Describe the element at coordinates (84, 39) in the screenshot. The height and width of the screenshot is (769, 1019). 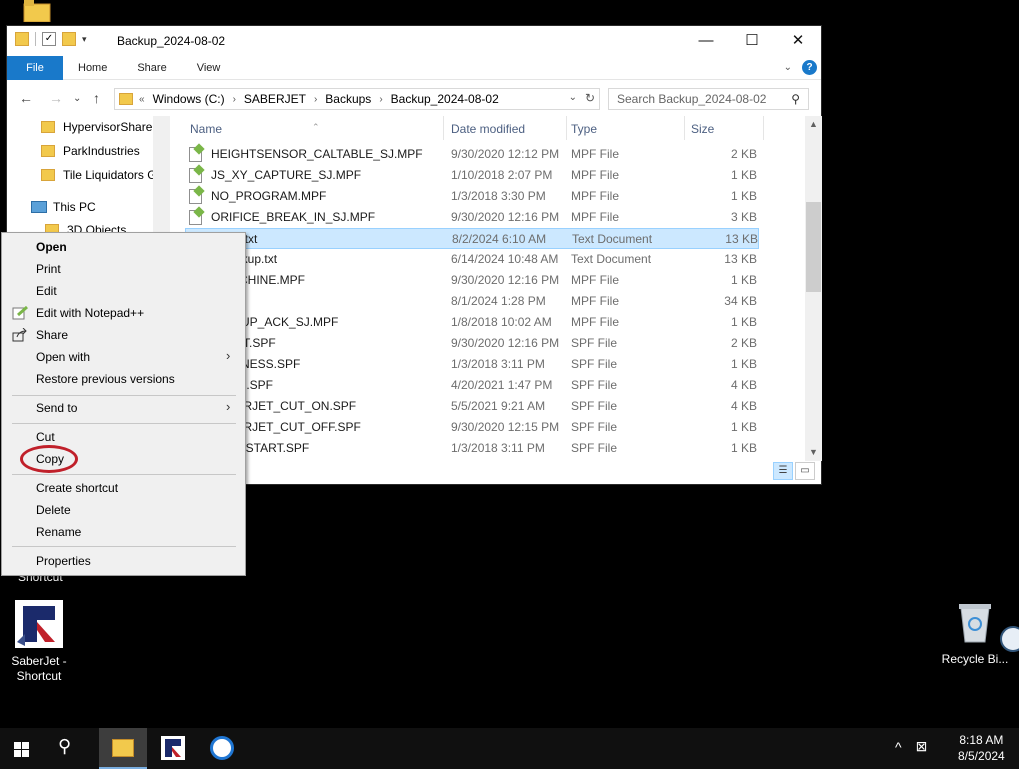
I see `customize-qat-icon: ▾` at that location.